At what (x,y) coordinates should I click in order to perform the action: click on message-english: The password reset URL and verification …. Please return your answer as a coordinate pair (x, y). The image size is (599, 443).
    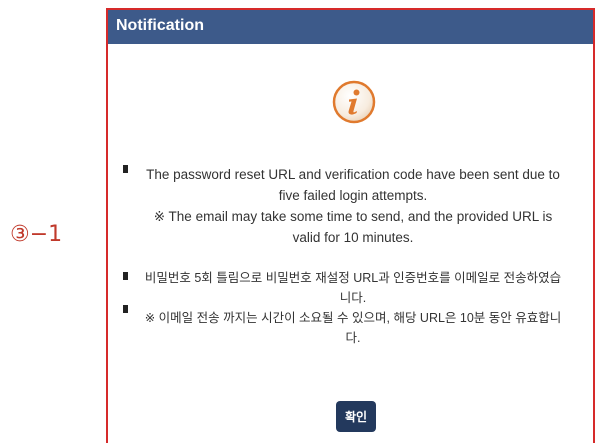
    Looking at the image, I should click on (353, 206).